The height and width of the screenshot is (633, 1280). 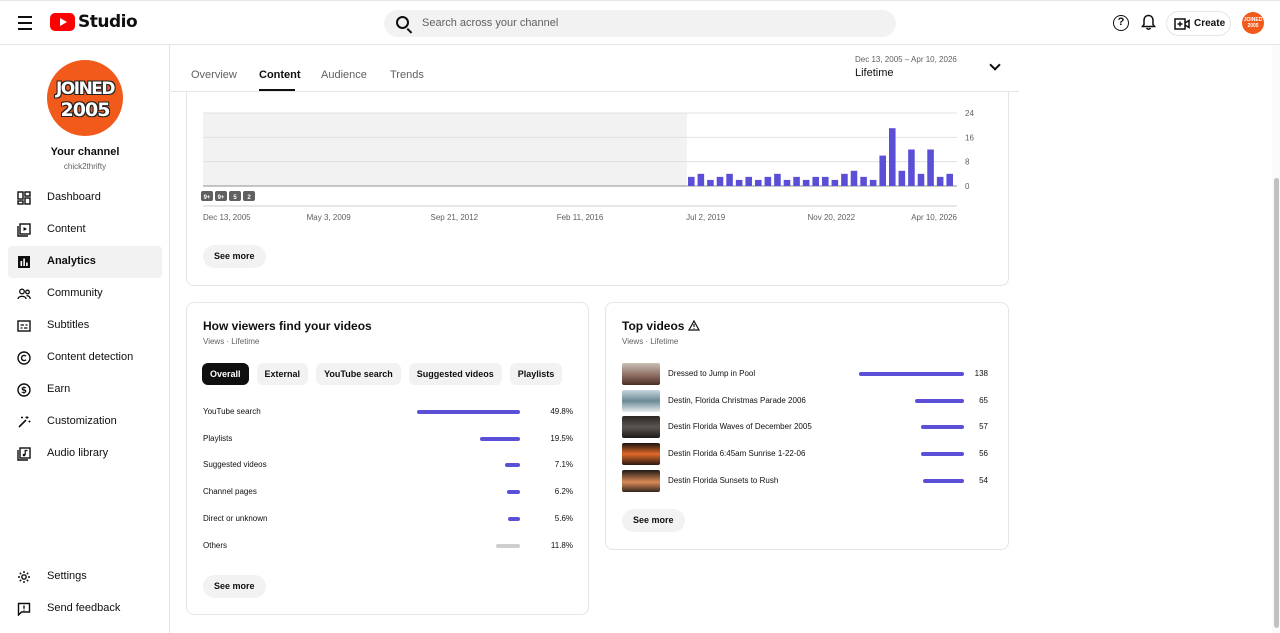 I want to click on menu-icon, so click(x=25, y=23).